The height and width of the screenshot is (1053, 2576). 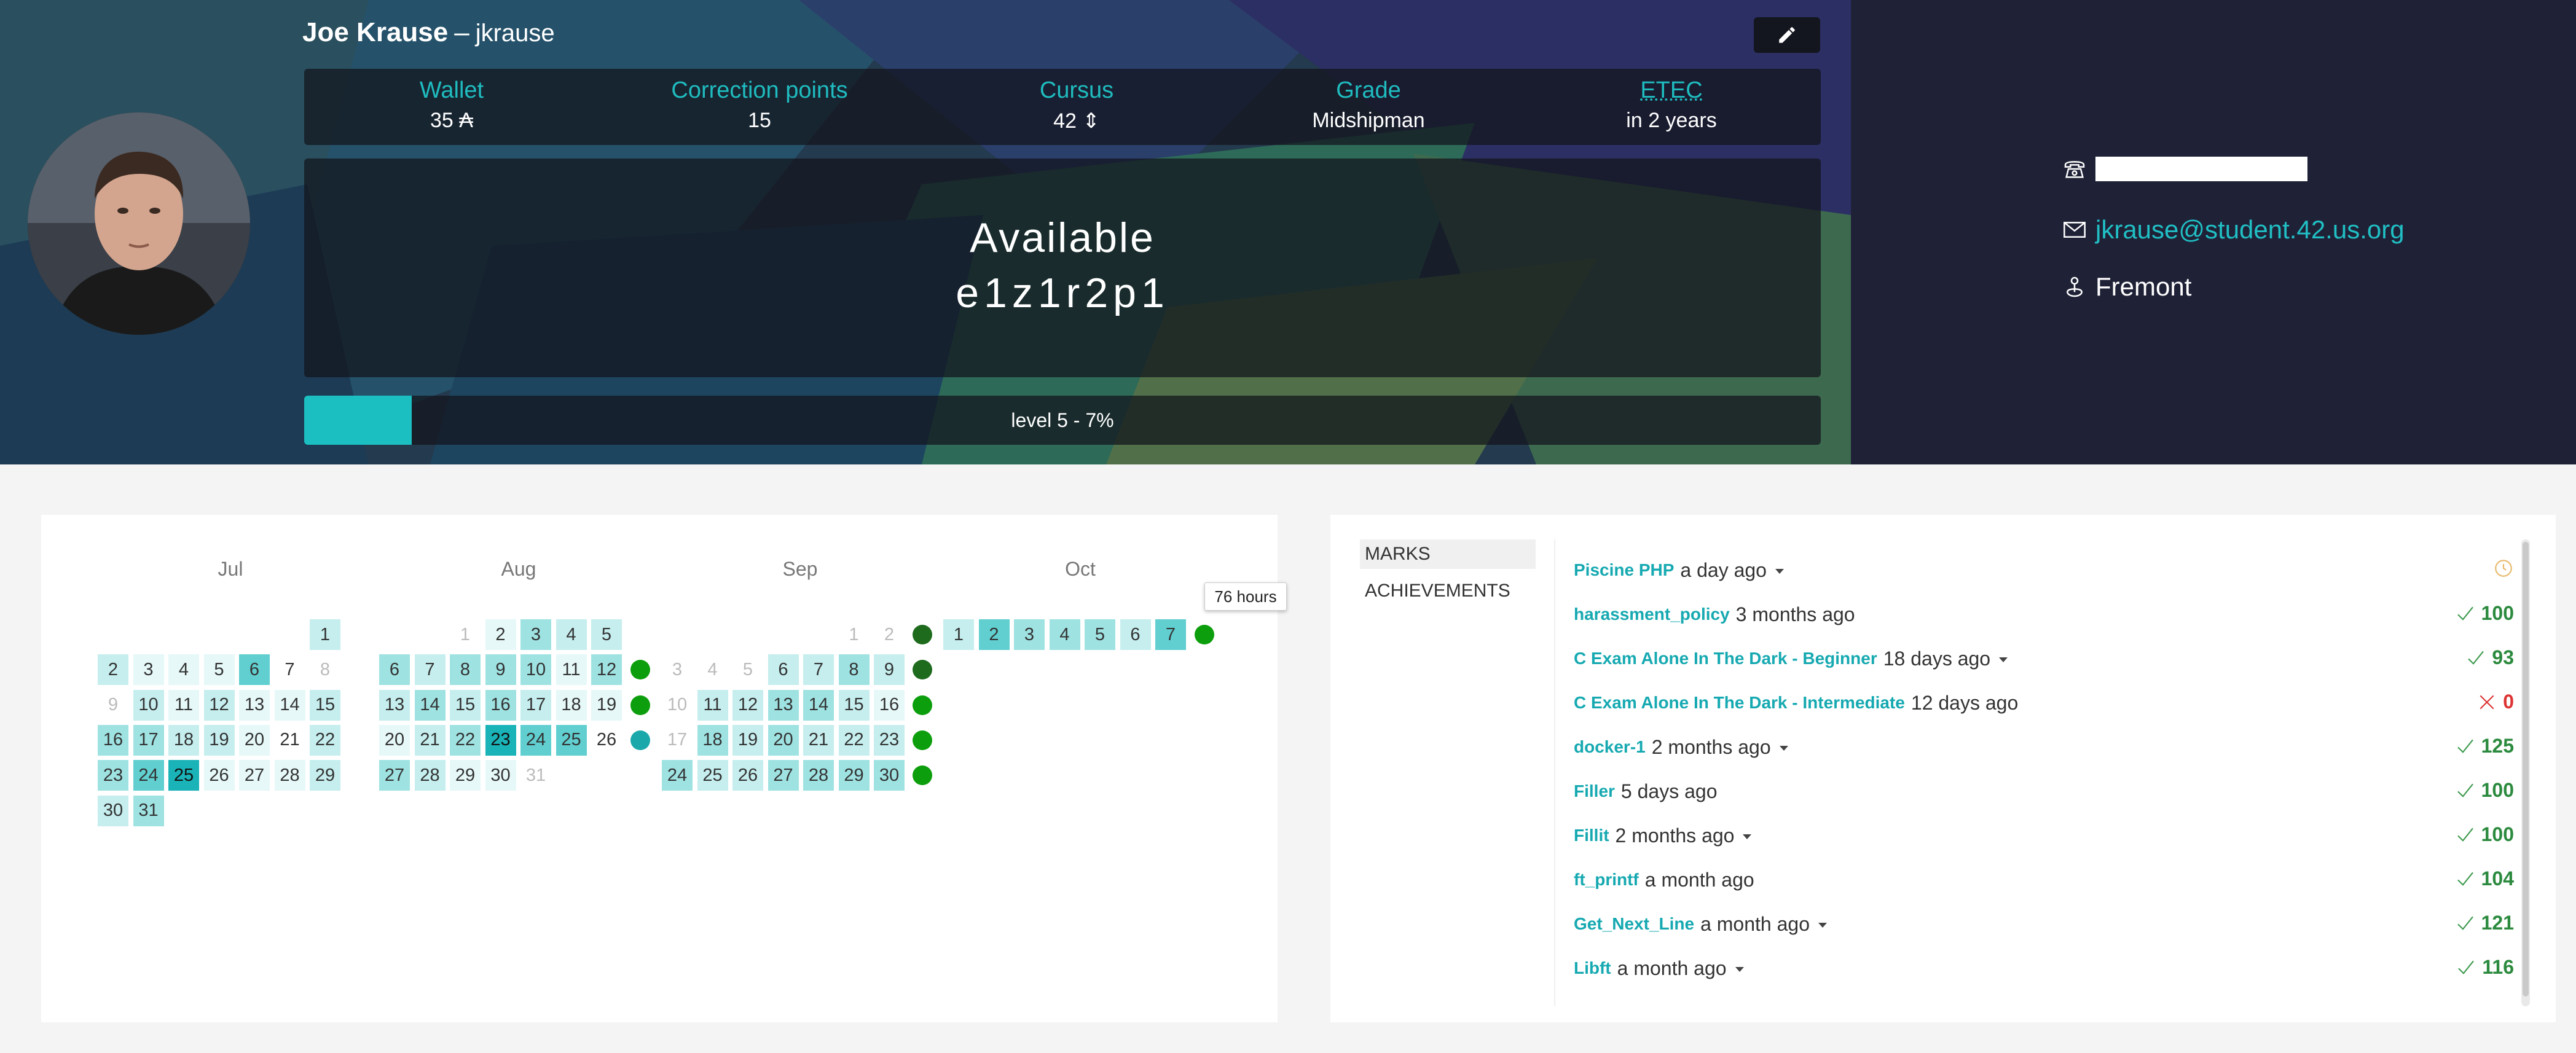 I want to click on email-link: jkrause@student.42.us.org, so click(x=2250, y=230).